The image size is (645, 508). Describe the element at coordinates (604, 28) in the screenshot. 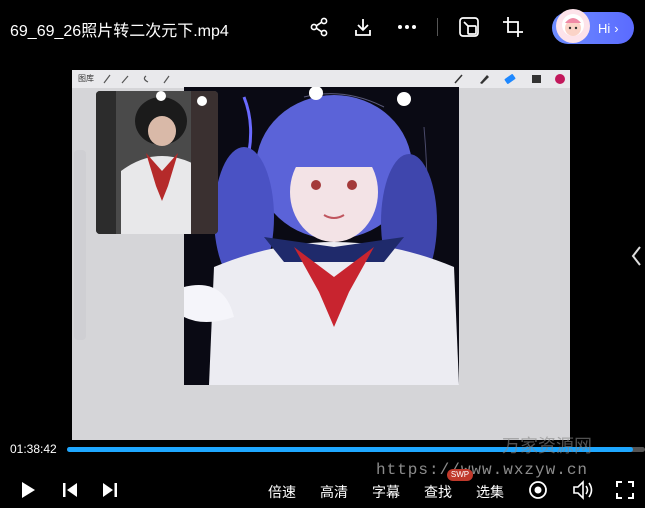

I see `ai-label: Hi` at that location.